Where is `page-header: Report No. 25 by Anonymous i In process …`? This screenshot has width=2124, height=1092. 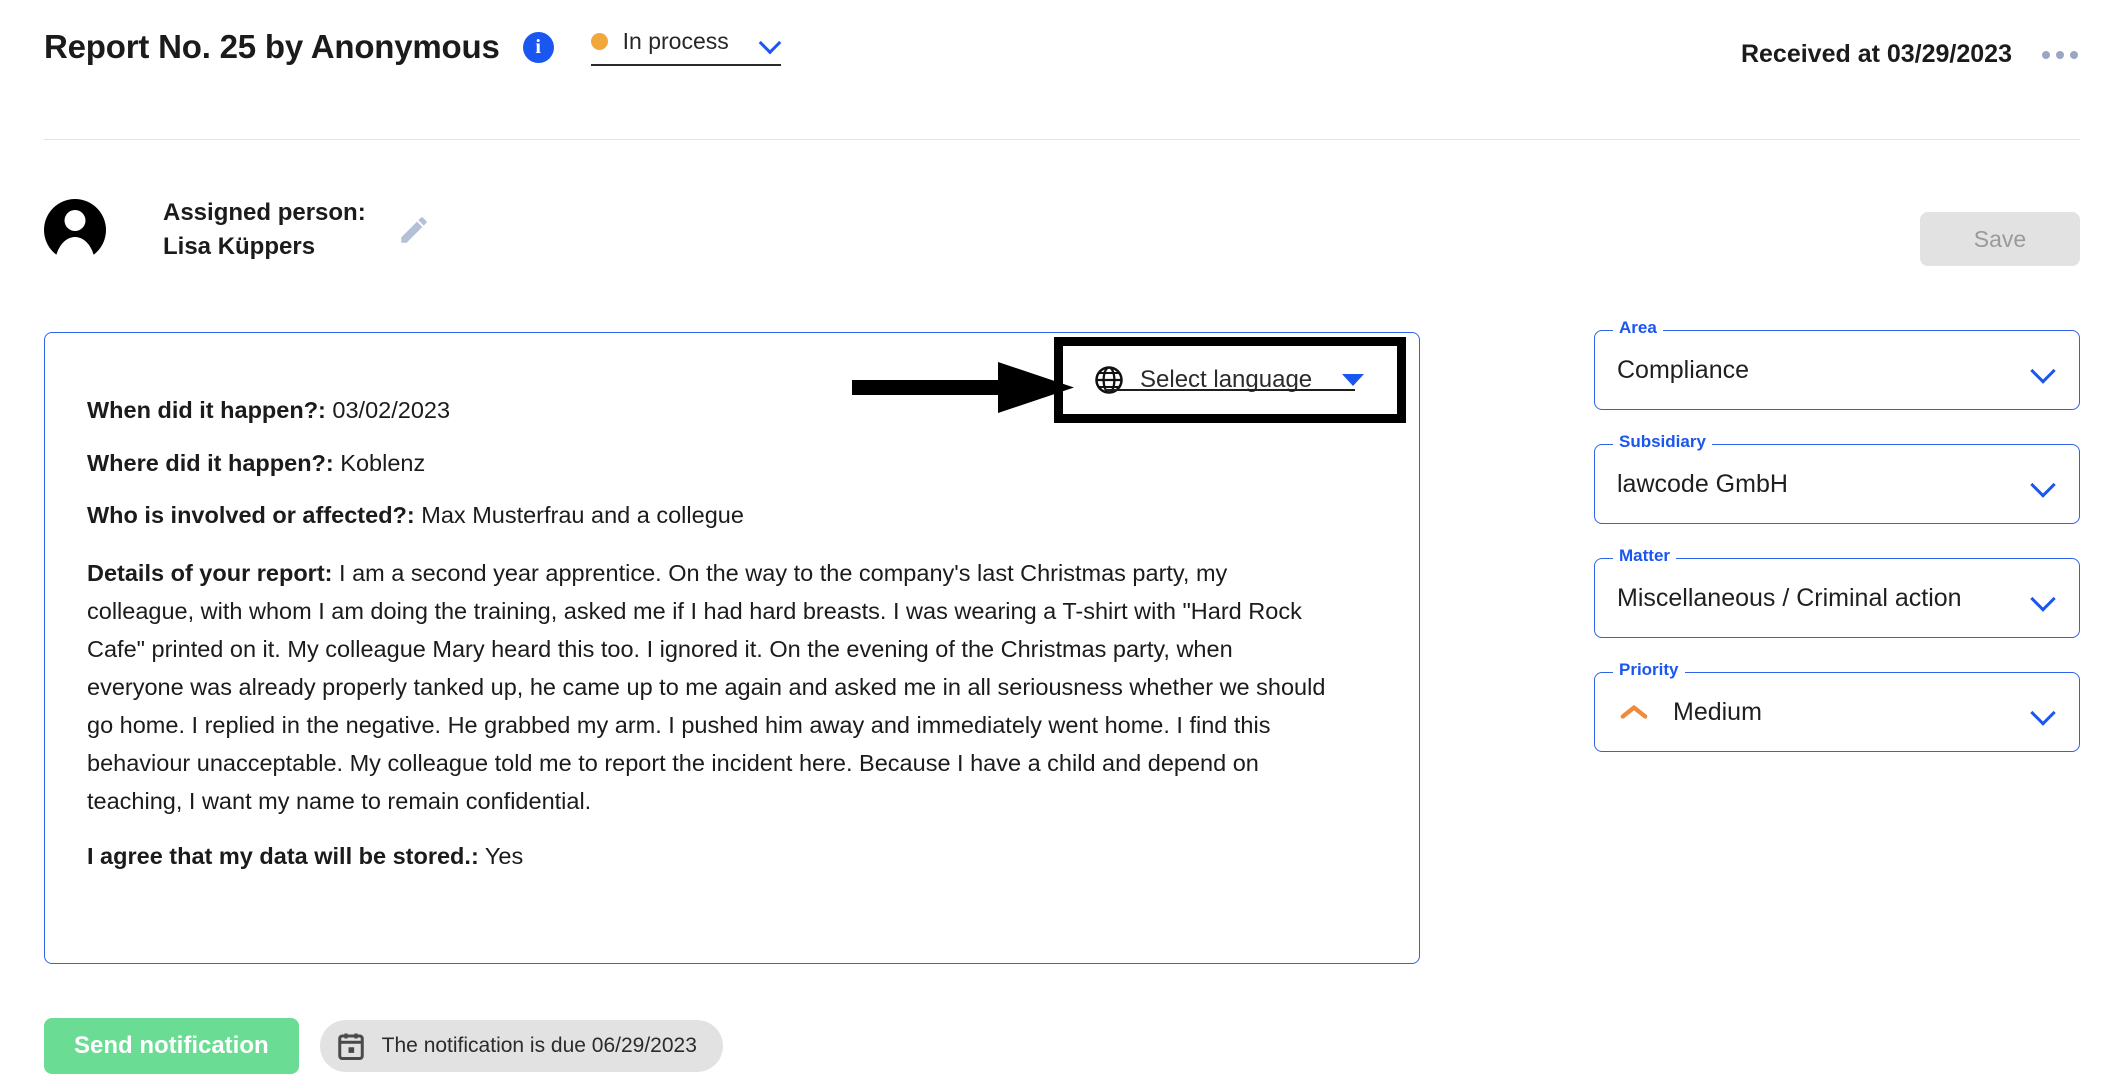 page-header: Report No. 25 by Anonymous i In process … is located at coordinates (1062, 70).